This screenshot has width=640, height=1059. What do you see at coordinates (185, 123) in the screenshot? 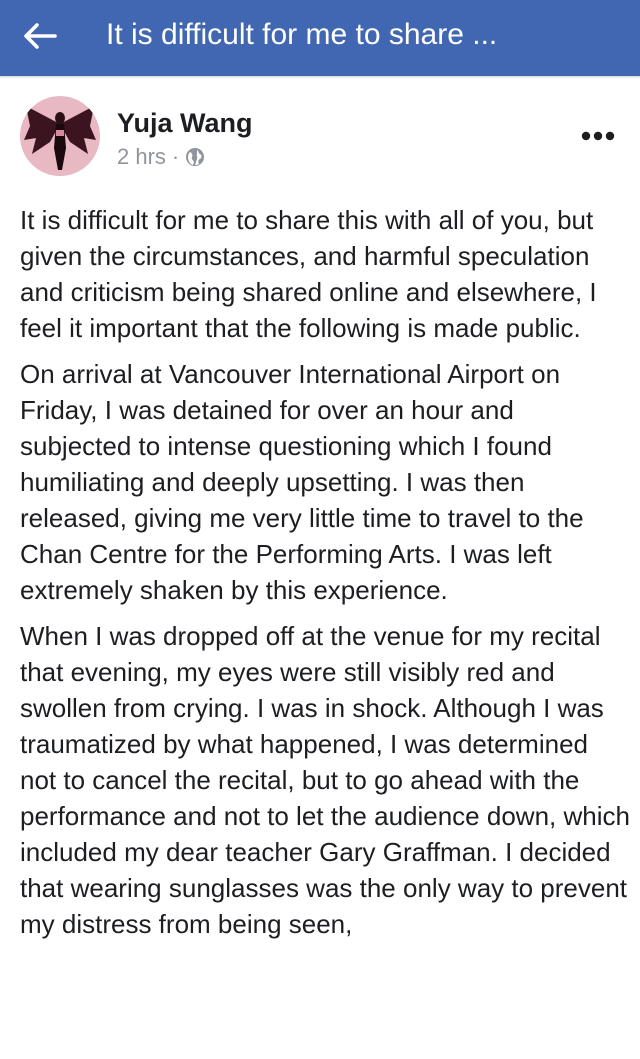
I see `post-author: Yuja Wang` at bounding box center [185, 123].